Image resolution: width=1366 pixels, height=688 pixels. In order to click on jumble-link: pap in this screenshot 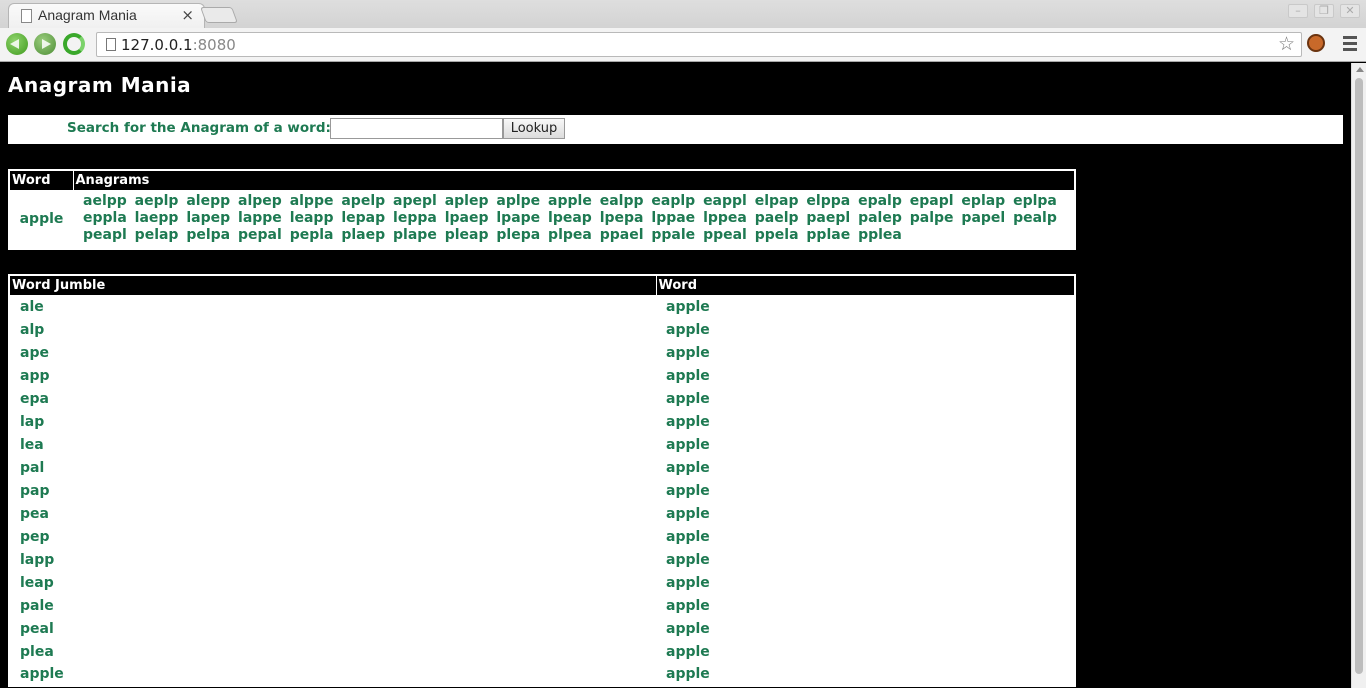, I will do `click(35, 491)`.